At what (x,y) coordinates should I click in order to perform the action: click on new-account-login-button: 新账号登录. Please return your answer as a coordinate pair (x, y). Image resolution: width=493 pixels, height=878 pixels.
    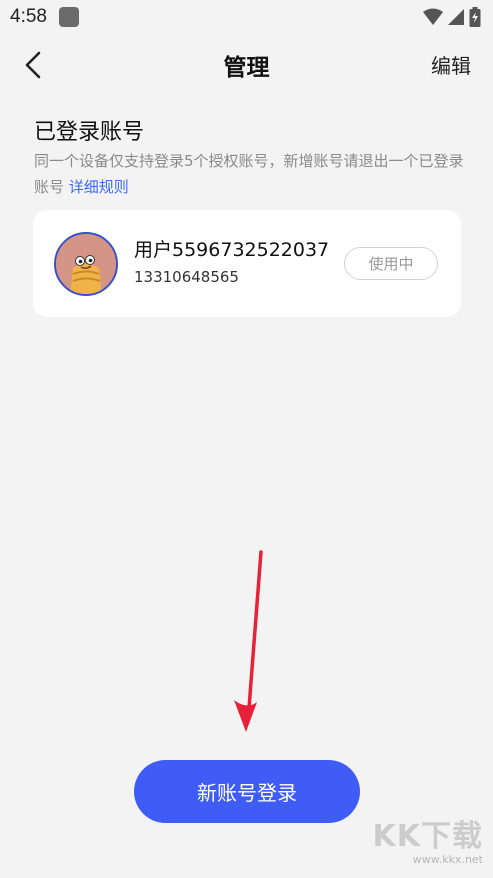
    Looking at the image, I should click on (247, 791).